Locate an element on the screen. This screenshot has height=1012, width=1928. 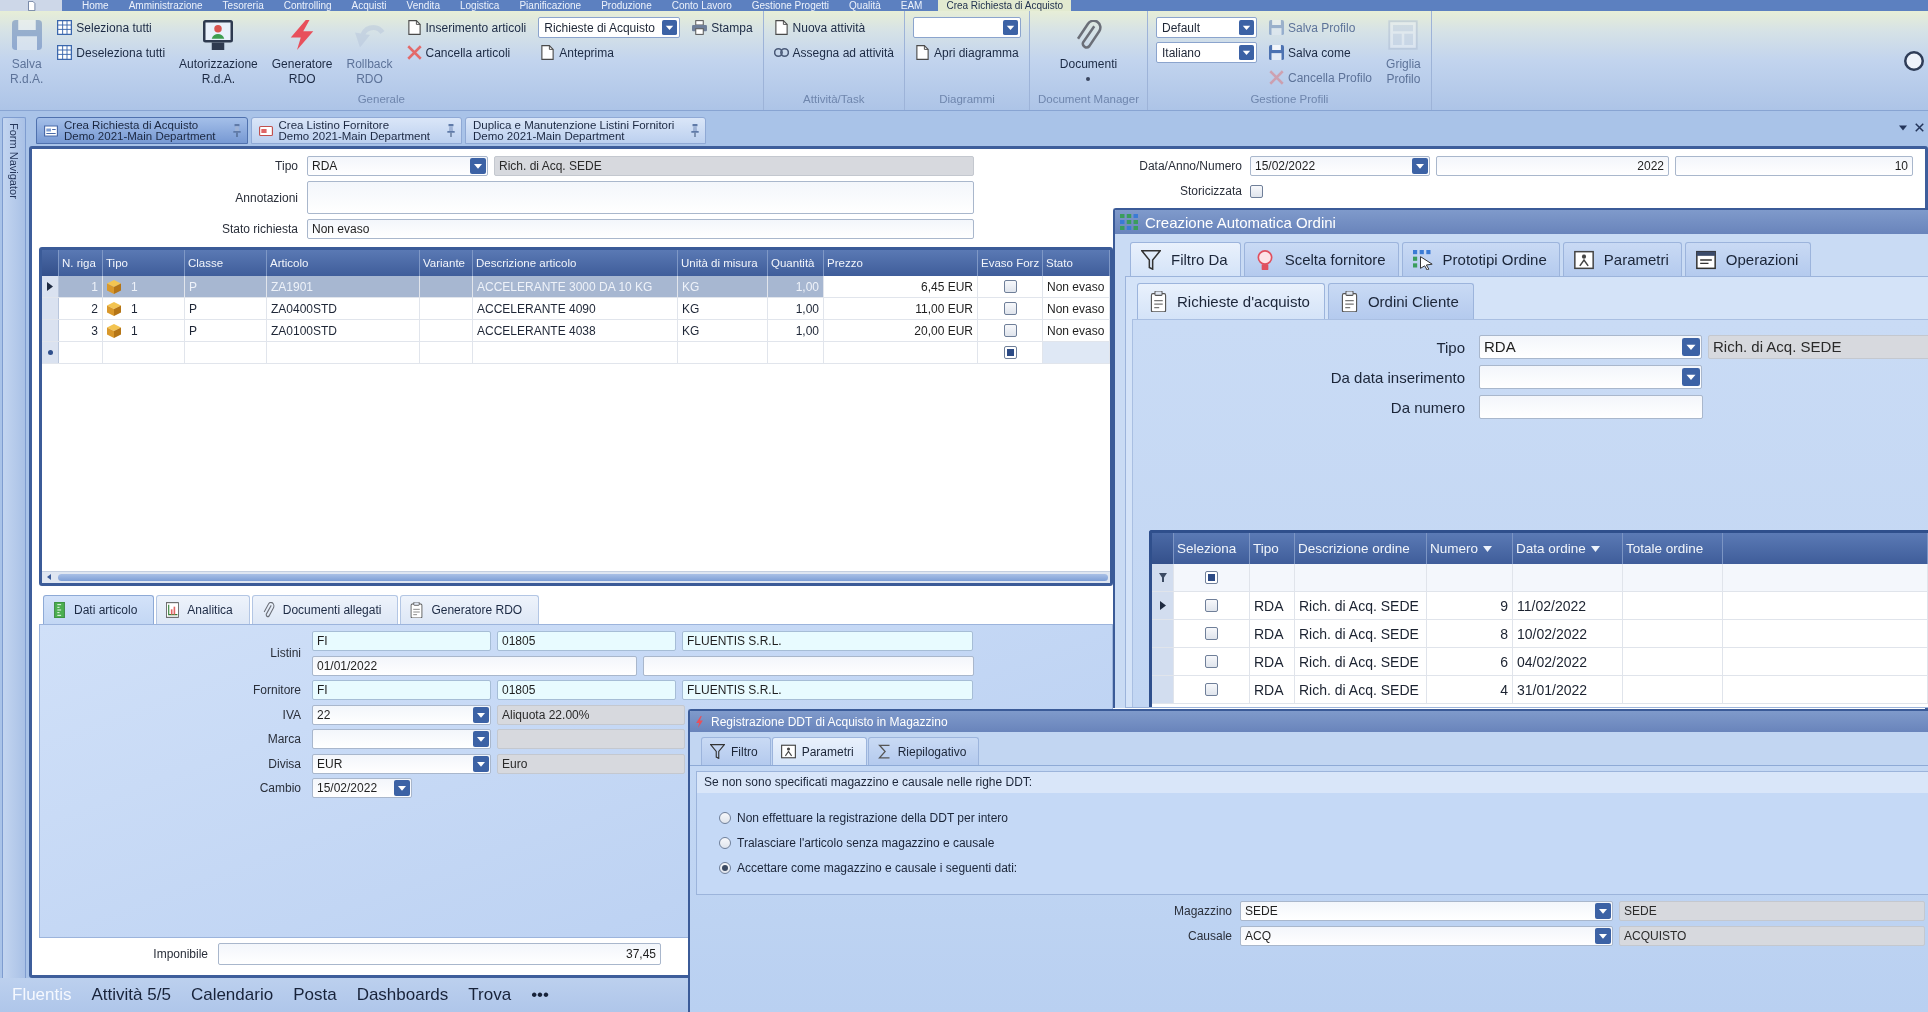
form-navigator-tab: Form Navigator is located at coordinates (14, 547).